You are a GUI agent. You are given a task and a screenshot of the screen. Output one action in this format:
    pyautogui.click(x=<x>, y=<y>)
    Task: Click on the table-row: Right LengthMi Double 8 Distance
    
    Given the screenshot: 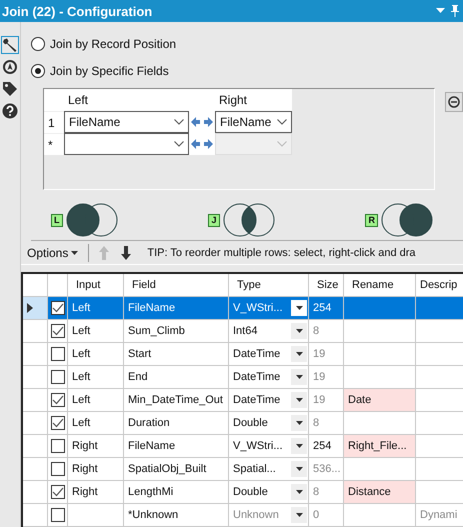 What is the action you would take?
    pyautogui.click(x=243, y=492)
    